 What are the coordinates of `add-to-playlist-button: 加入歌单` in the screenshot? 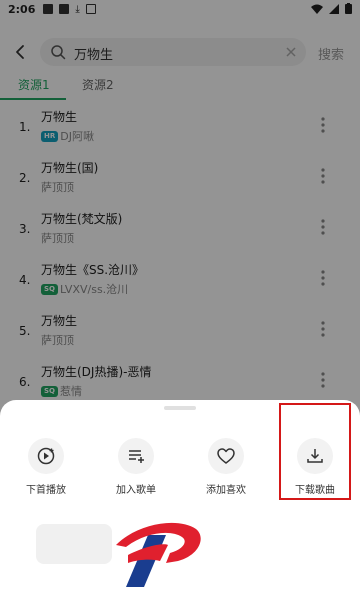 It's located at (136, 468).